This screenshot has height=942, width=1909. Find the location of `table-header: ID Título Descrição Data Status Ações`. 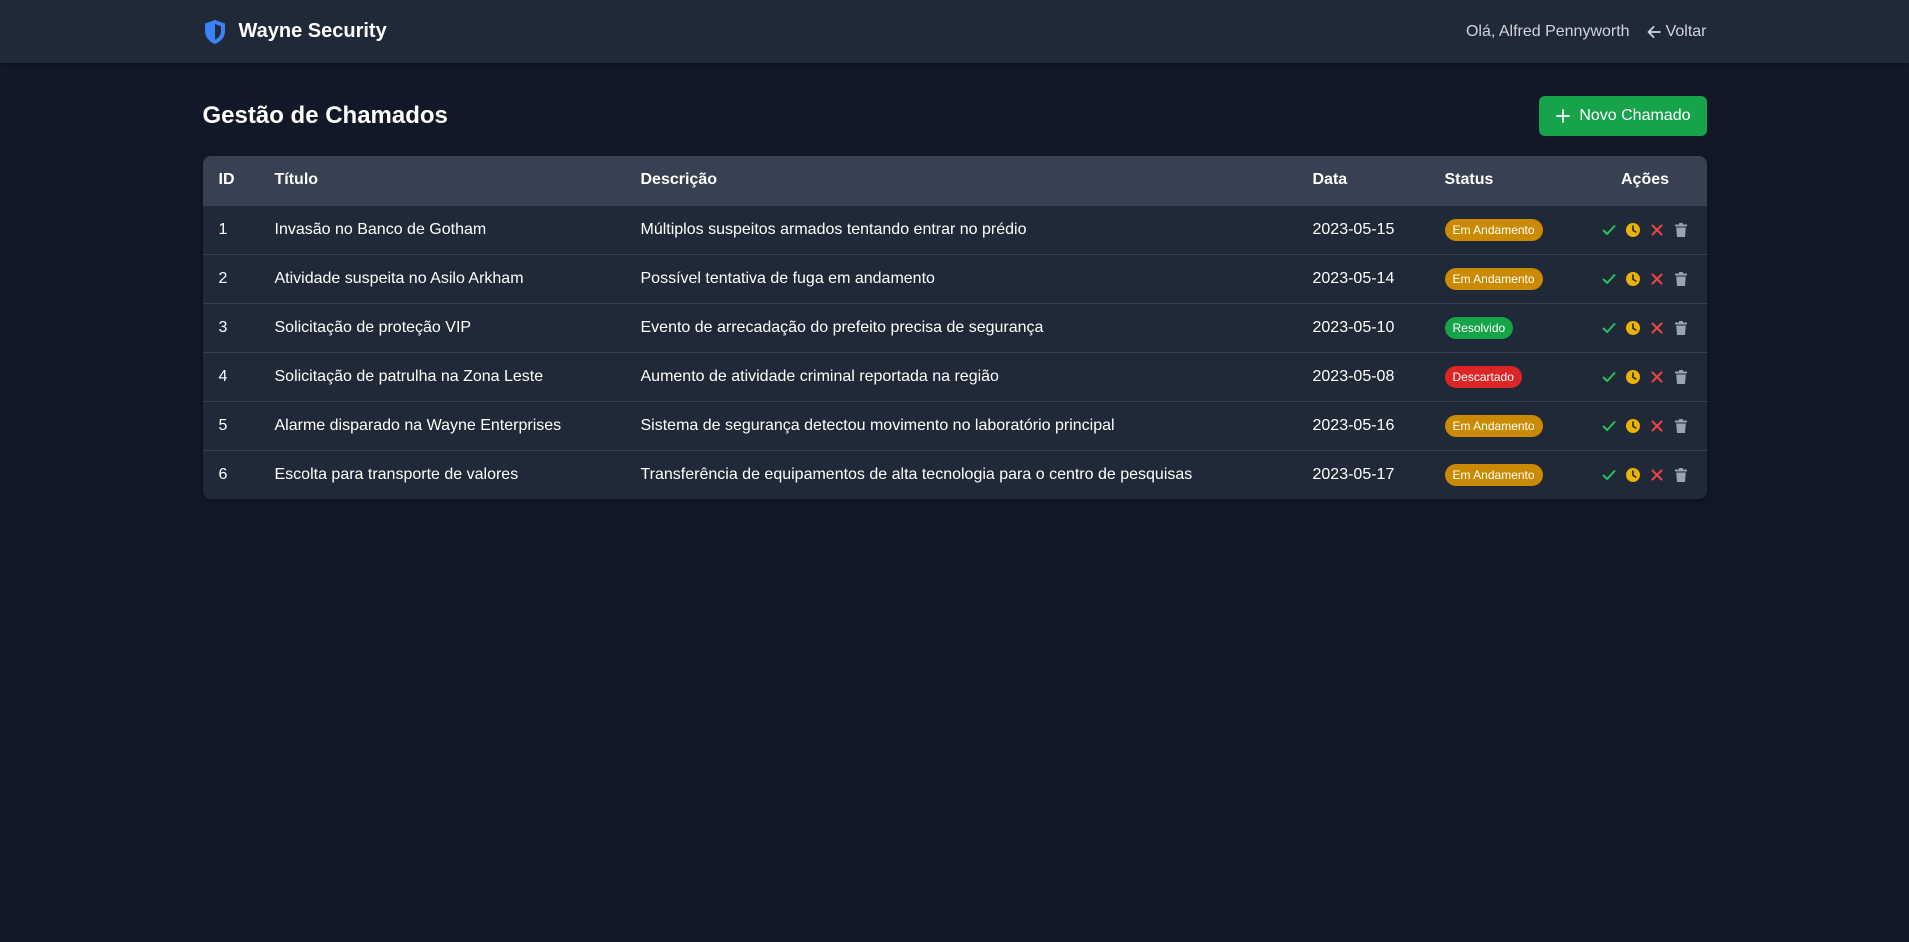

table-header: ID Título Descrição Data Status Ações is located at coordinates (954, 180).